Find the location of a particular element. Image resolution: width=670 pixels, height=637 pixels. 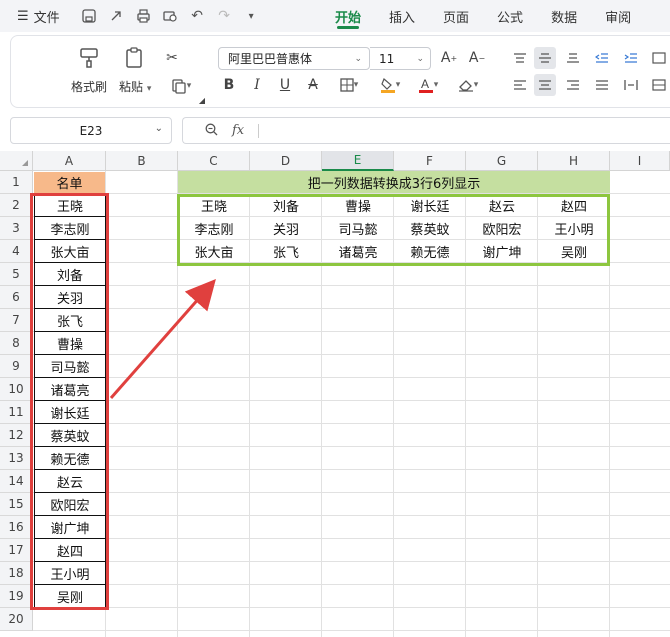

column-header-a: A is located at coordinates (69, 161).